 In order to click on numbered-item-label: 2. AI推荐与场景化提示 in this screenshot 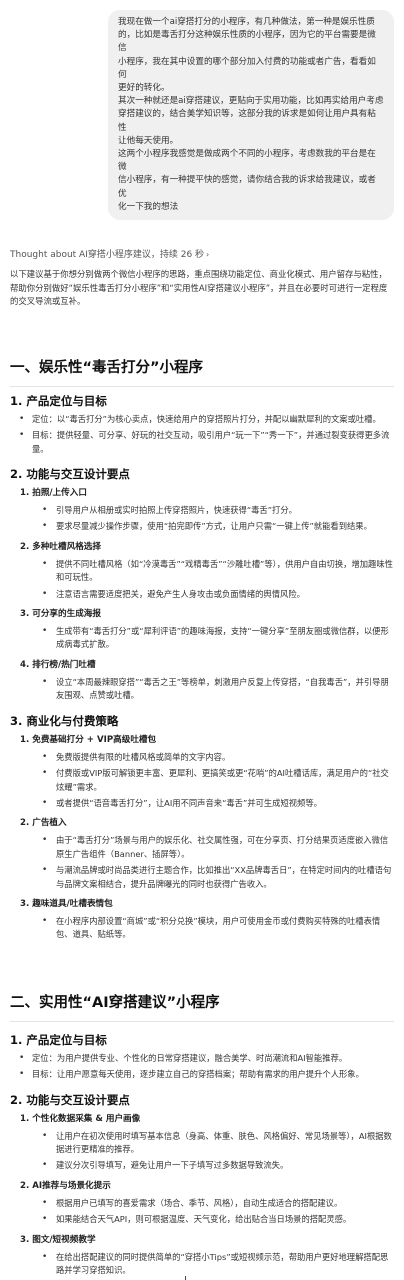, I will do `click(65, 1185)`.